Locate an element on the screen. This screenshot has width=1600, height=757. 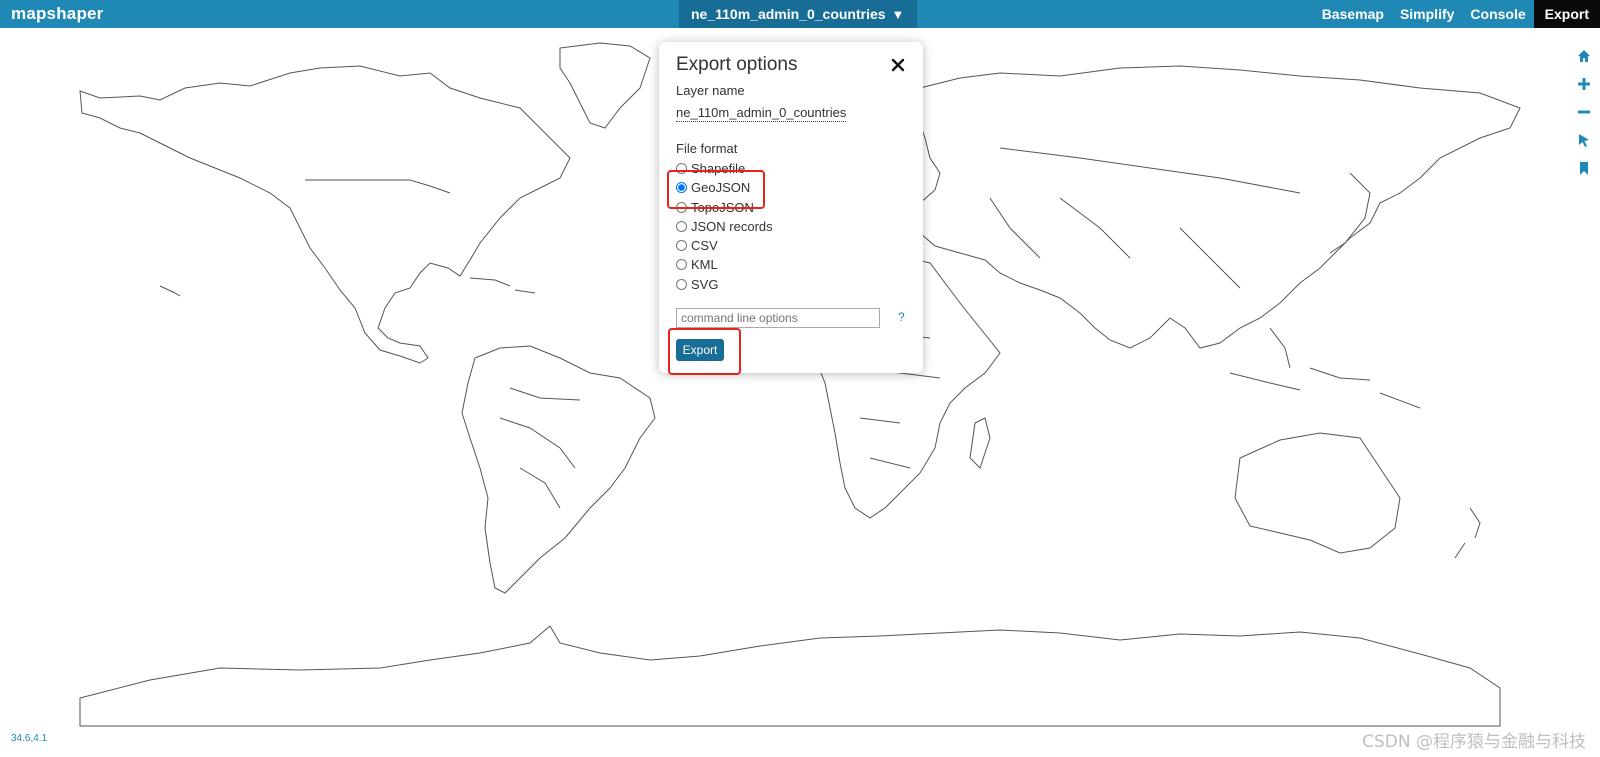
canada-border is located at coordinates (378, 186).